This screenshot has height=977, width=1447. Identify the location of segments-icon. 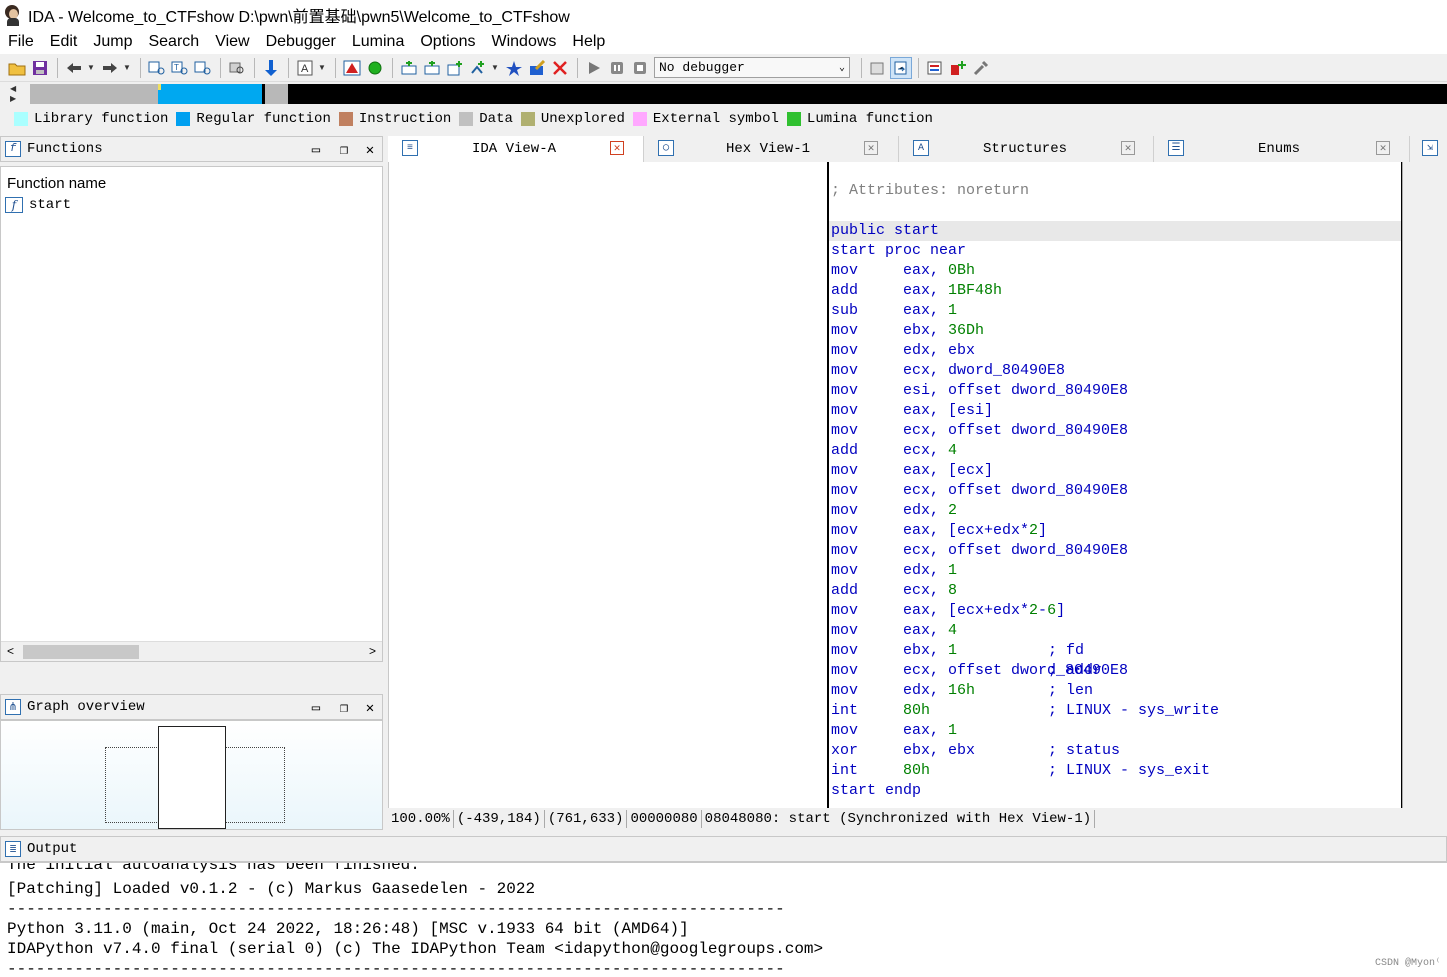
(935, 68).